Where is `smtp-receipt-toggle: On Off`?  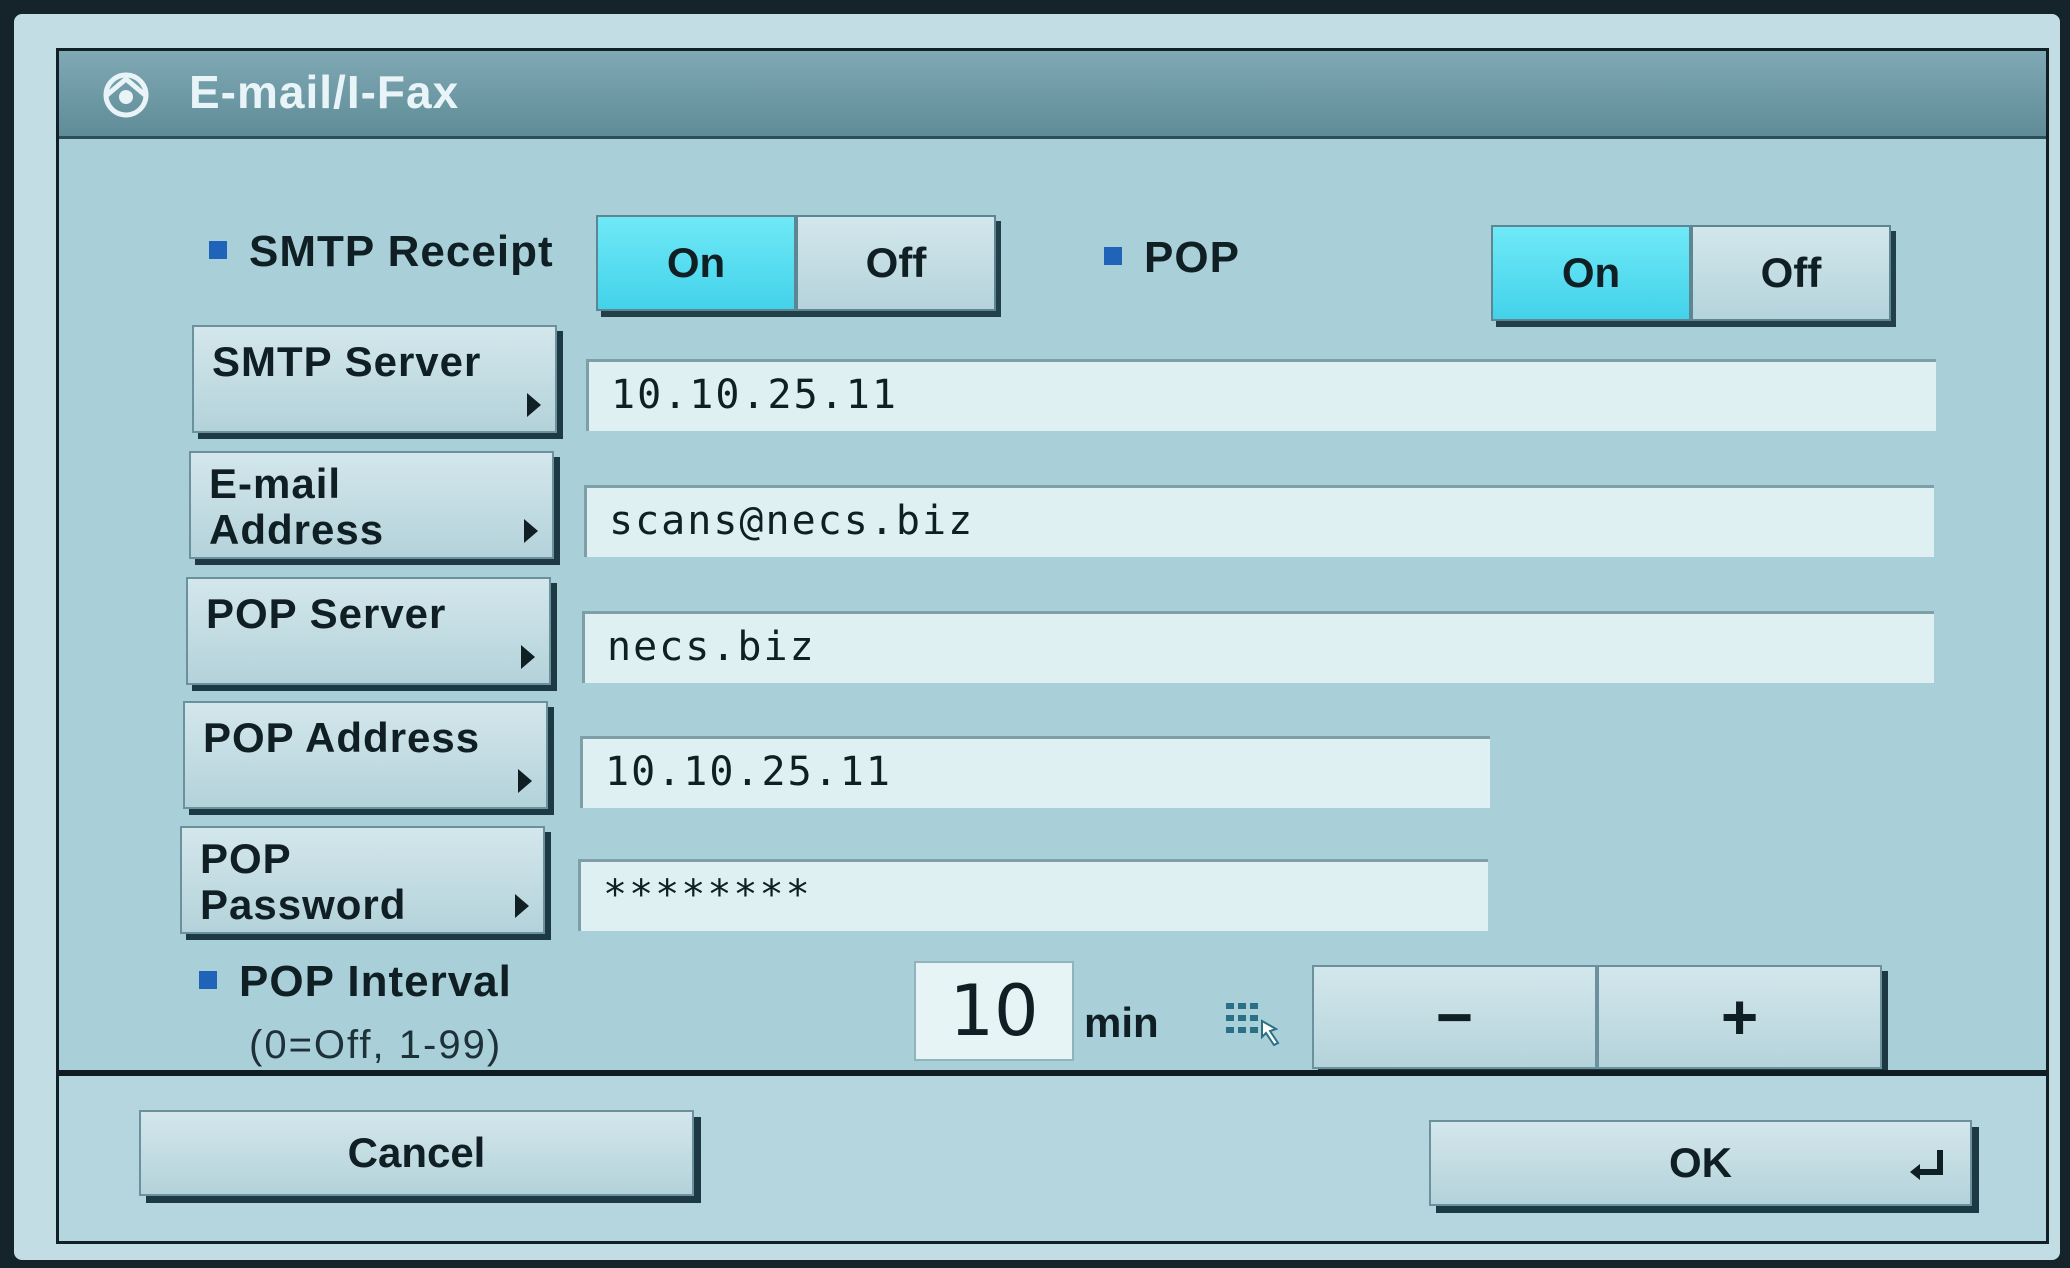 smtp-receipt-toggle: On Off is located at coordinates (796, 263).